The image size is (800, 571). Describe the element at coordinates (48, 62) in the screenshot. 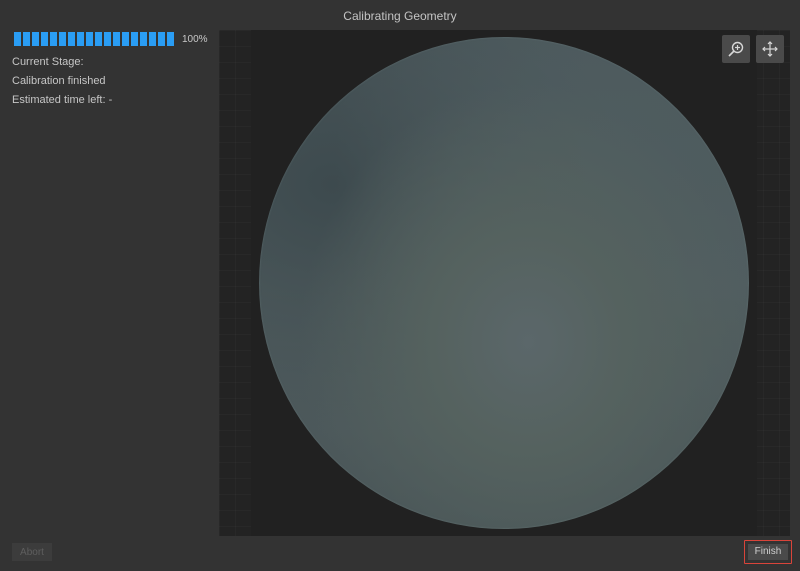

I see `current-stage-label: Current Stage:` at that location.